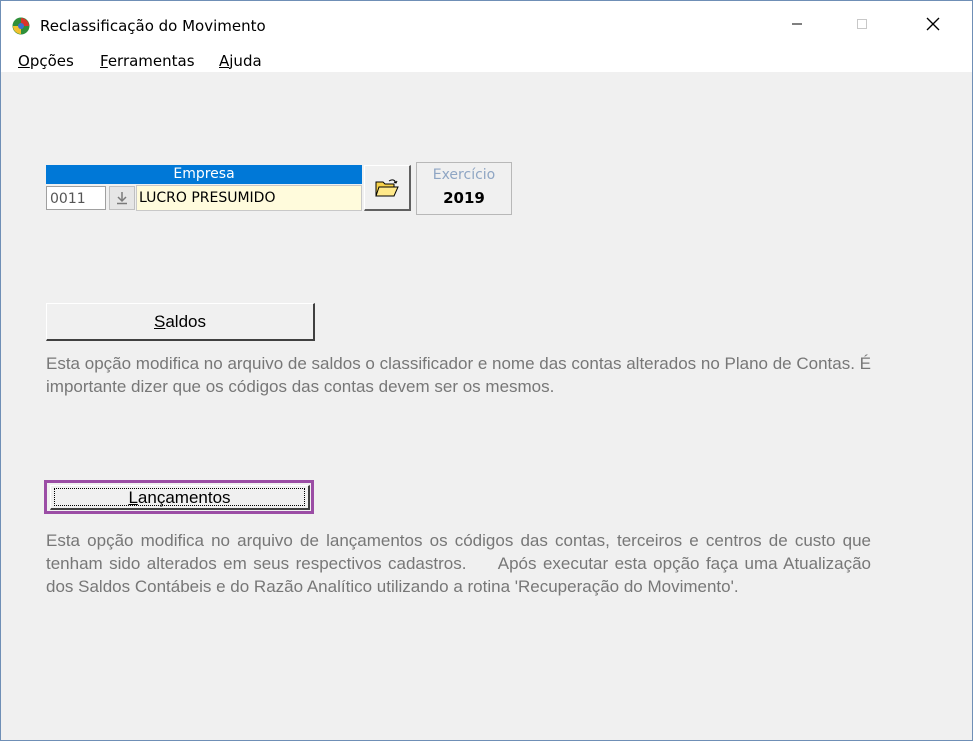  What do you see at coordinates (464, 188) in the screenshot?
I see `exercicio-box: Exercício 2019` at bounding box center [464, 188].